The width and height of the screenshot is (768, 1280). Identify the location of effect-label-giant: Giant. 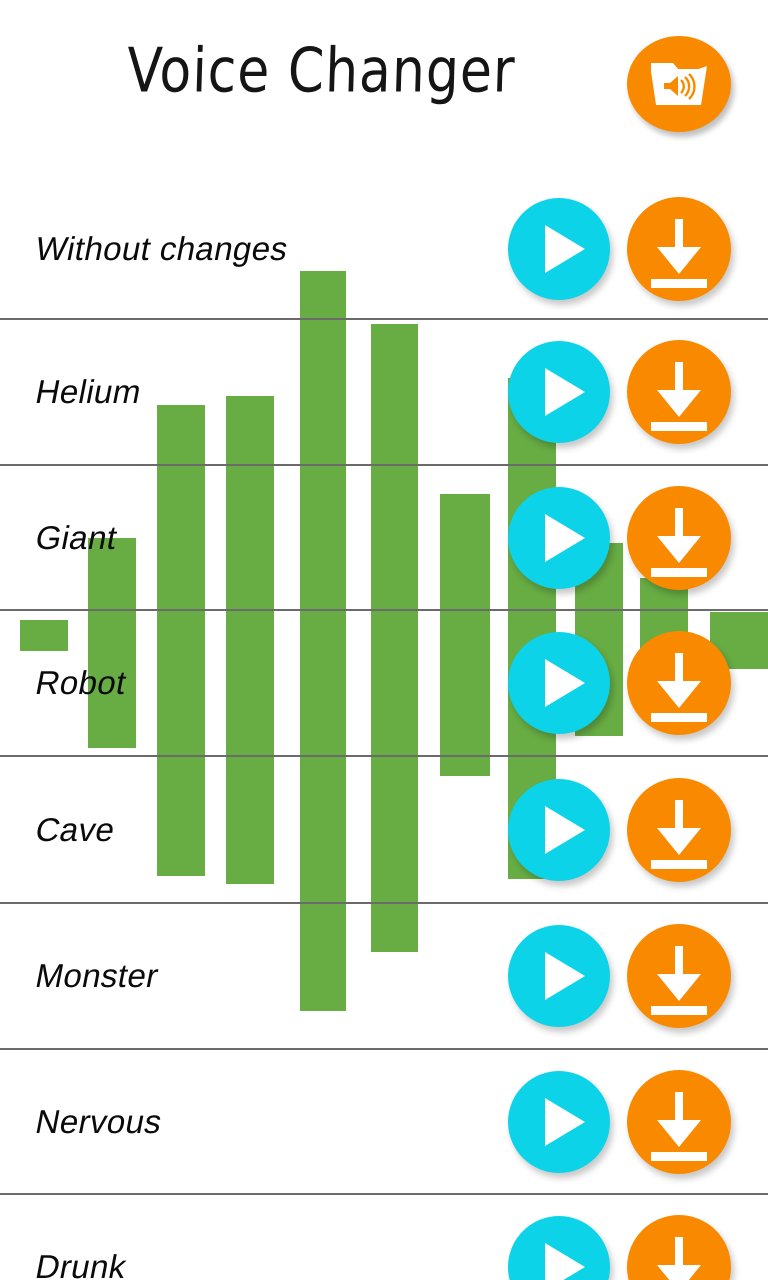
(76, 537).